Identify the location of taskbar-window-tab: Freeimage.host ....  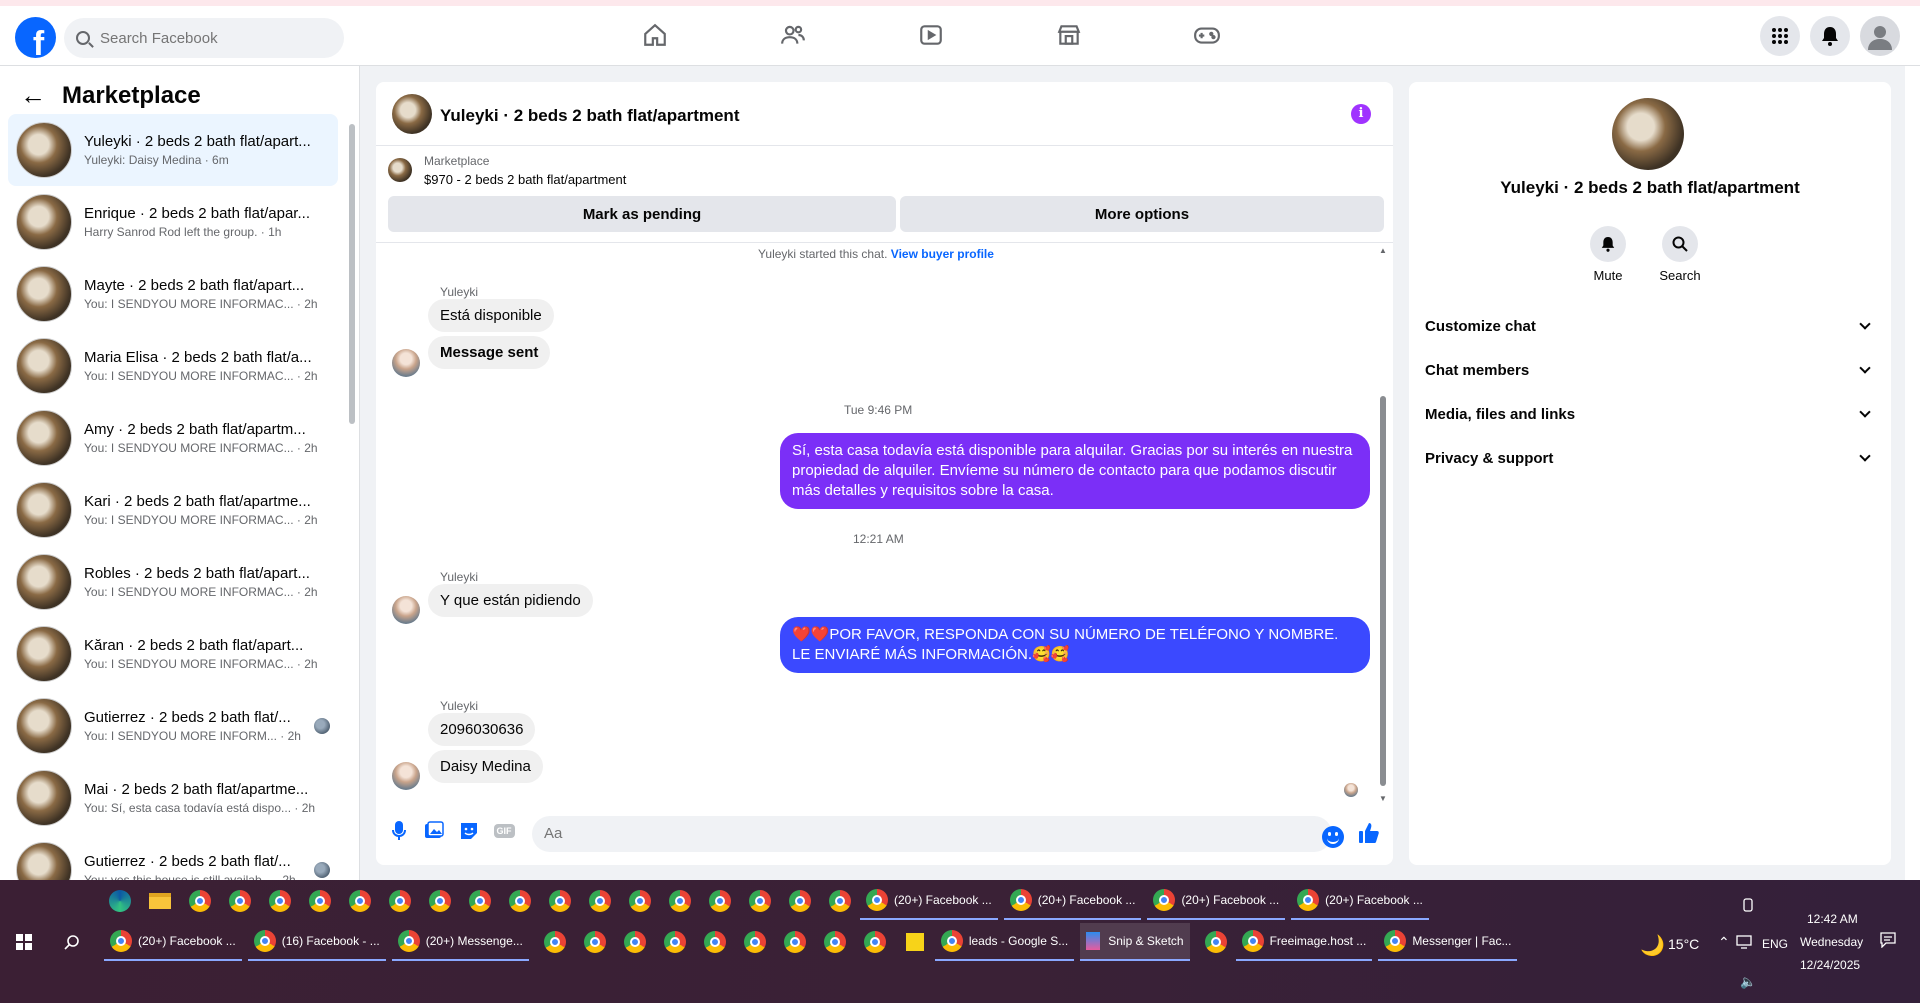
(1304, 942).